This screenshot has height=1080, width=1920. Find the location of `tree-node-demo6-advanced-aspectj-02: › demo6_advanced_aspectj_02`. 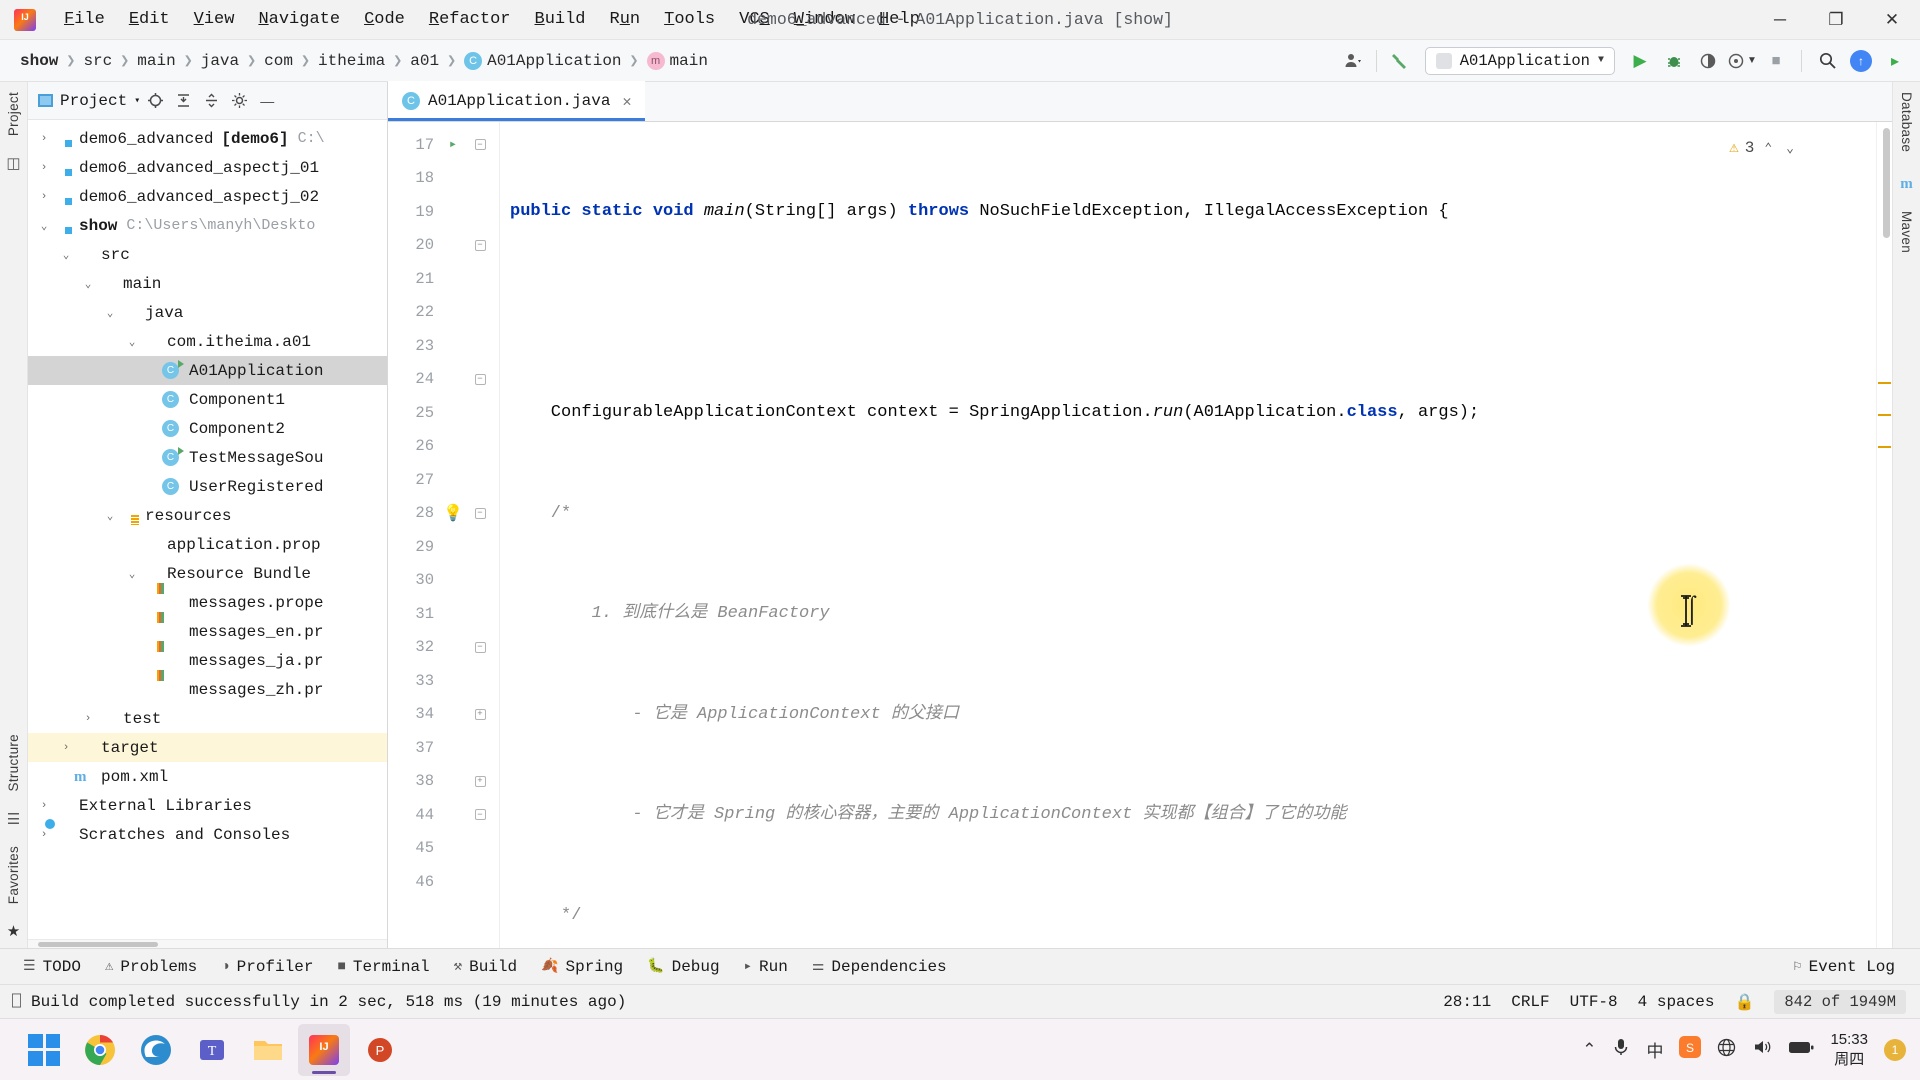

tree-node-demo6-advanced-aspectj-02: › demo6_advanced_aspectj_02 is located at coordinates (207, 196).